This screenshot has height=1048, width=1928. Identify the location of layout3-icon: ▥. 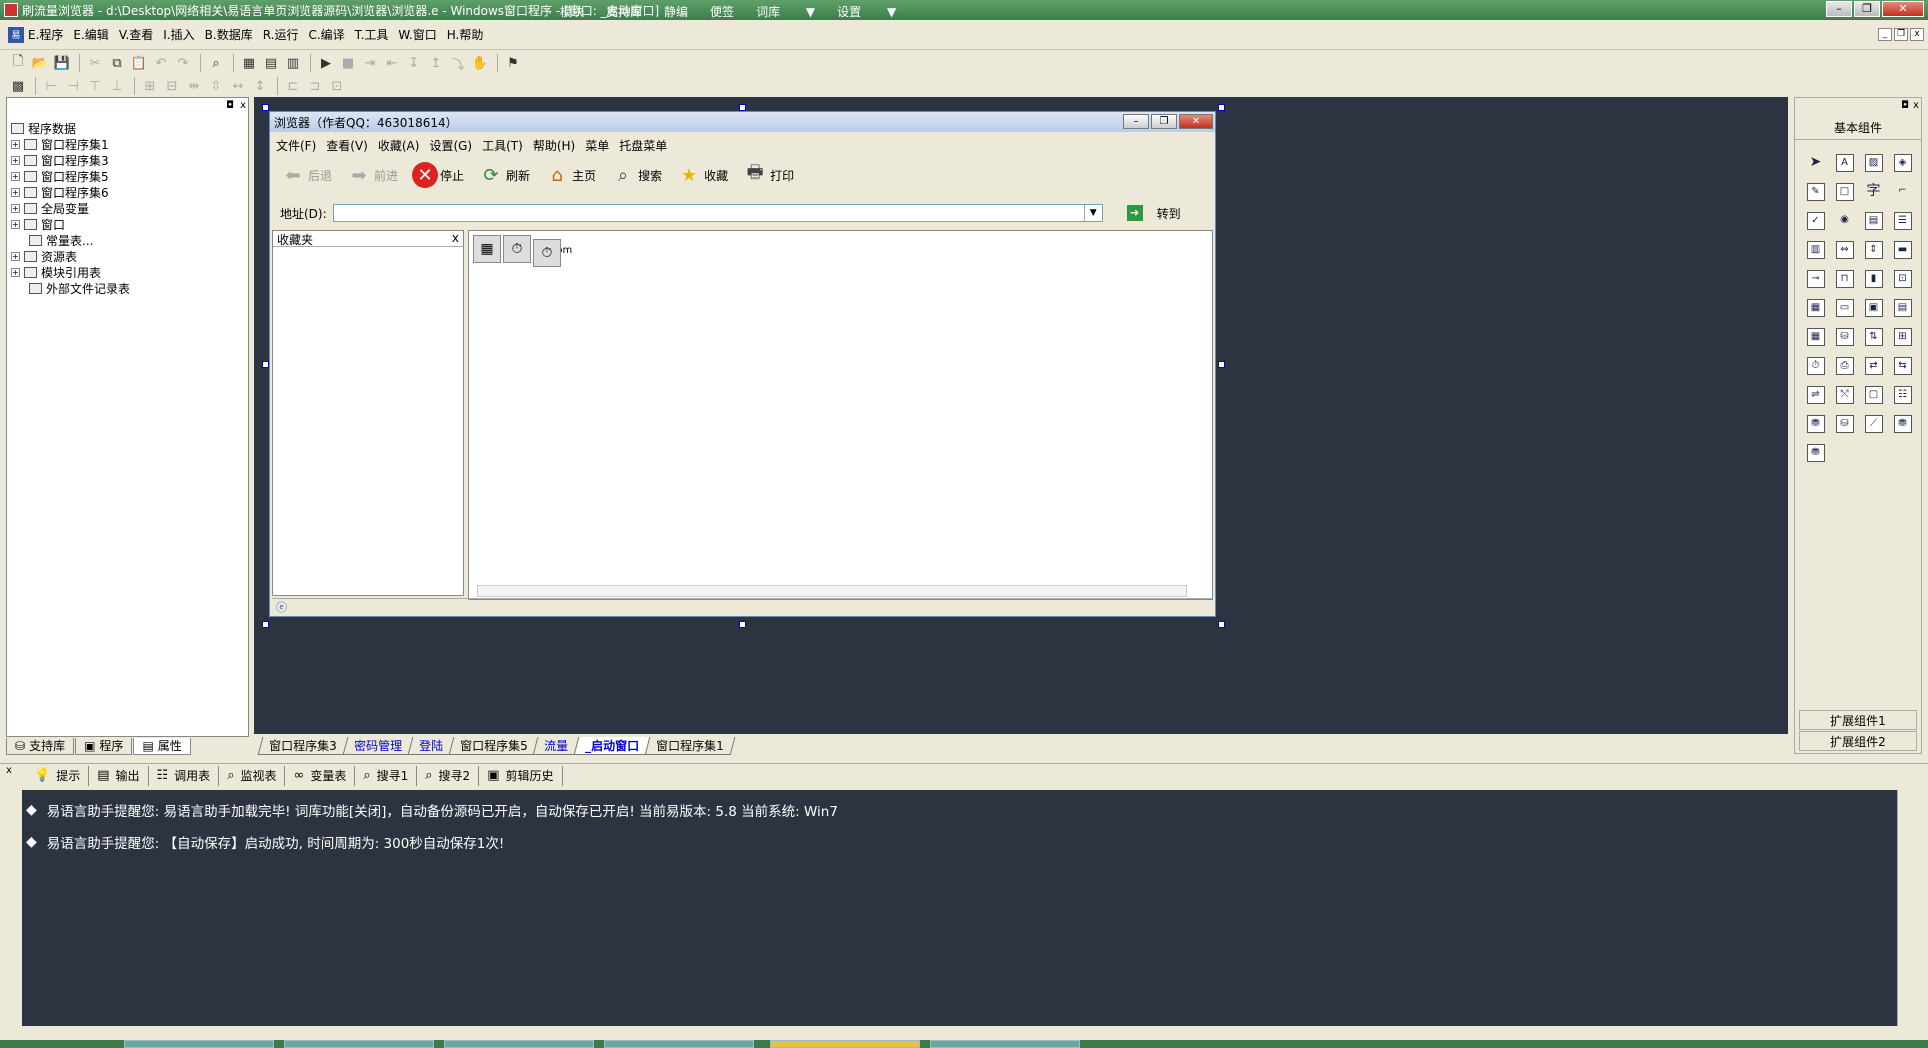
(293, 63).